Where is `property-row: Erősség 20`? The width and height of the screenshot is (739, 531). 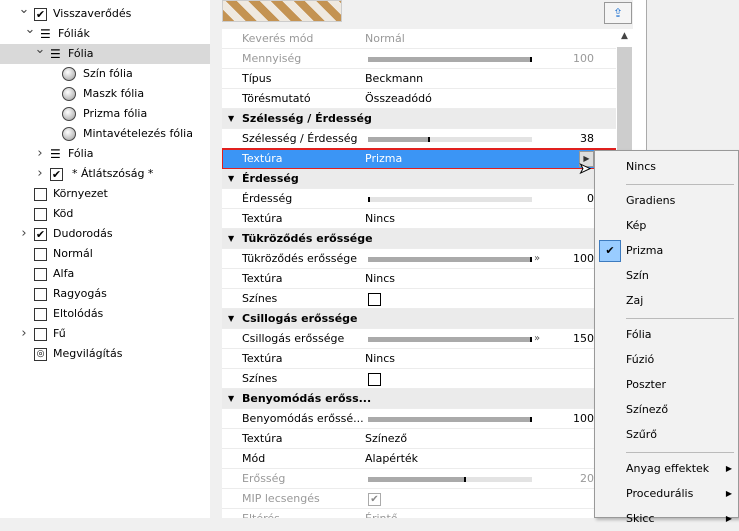
property-row: Erősség 20 is located at coordinates (419, 479).